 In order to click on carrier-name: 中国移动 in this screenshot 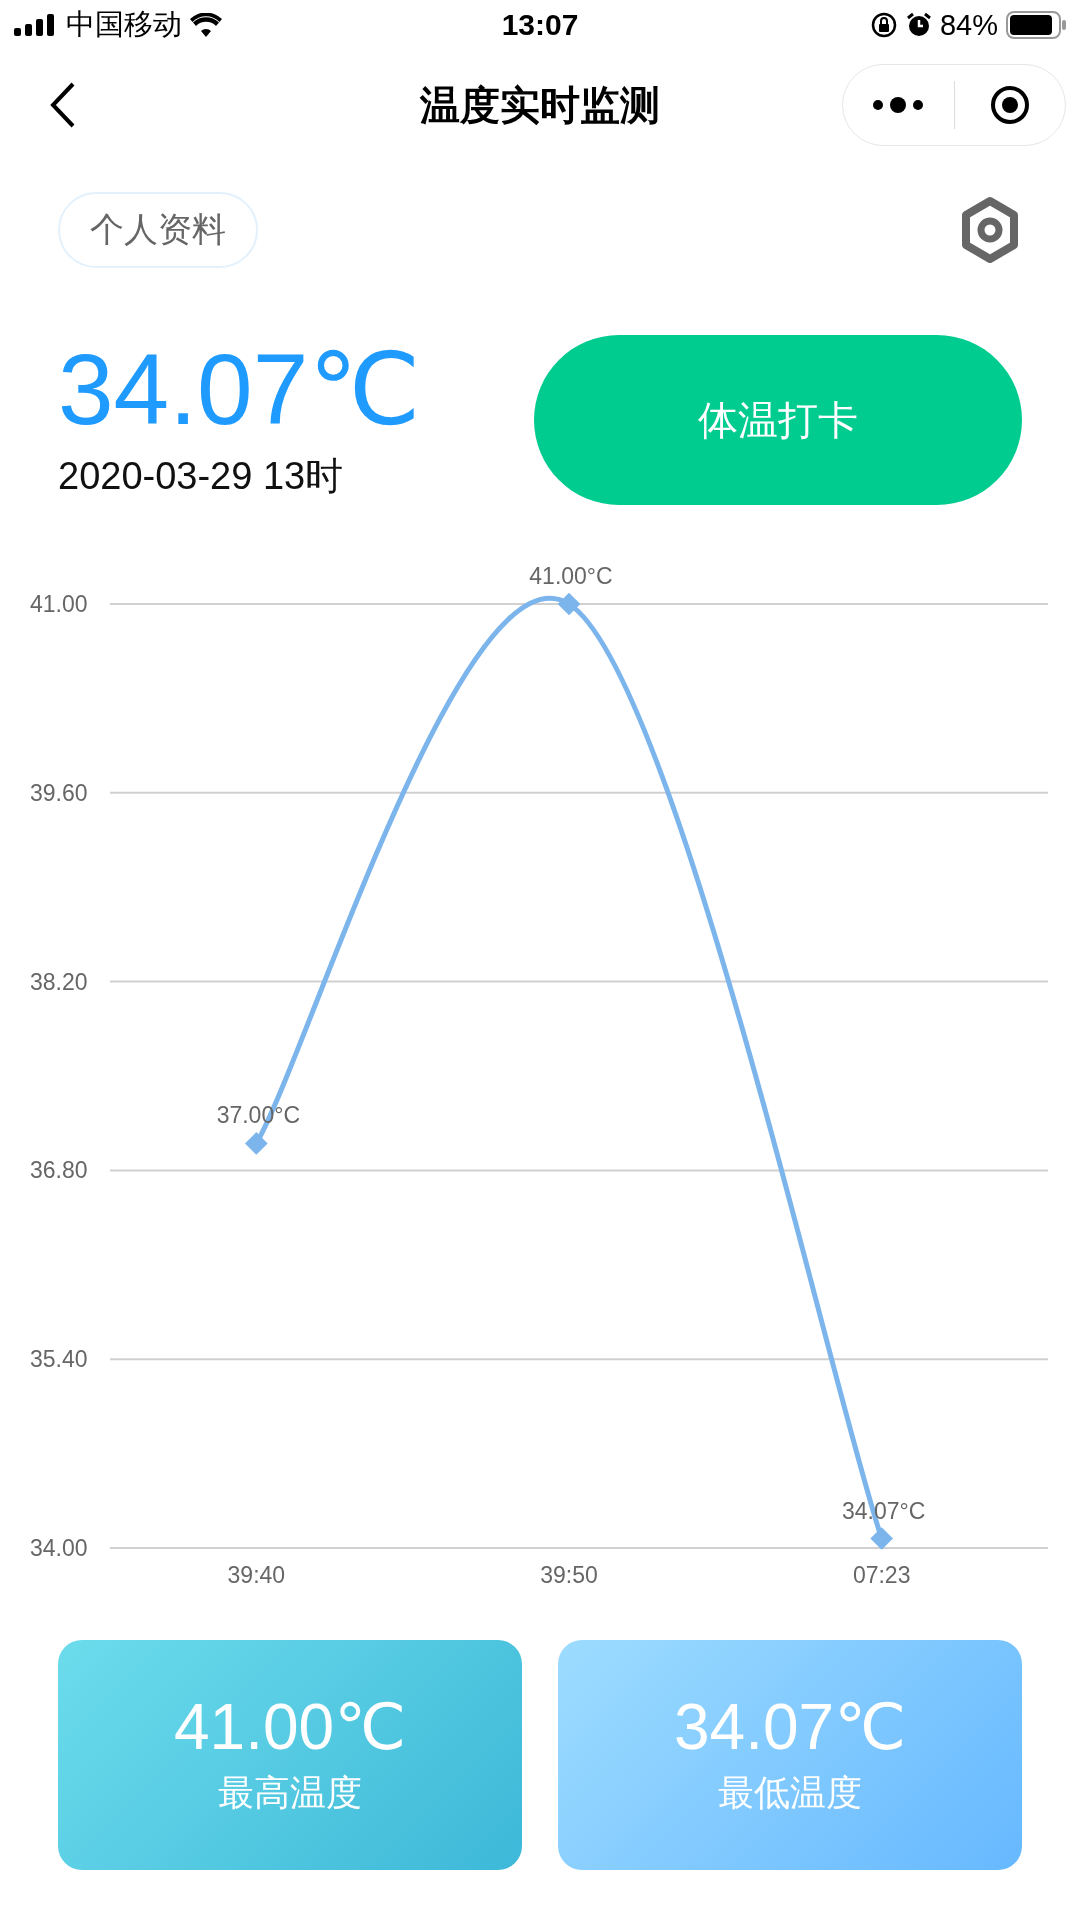, I will do `click(124, 24)`.